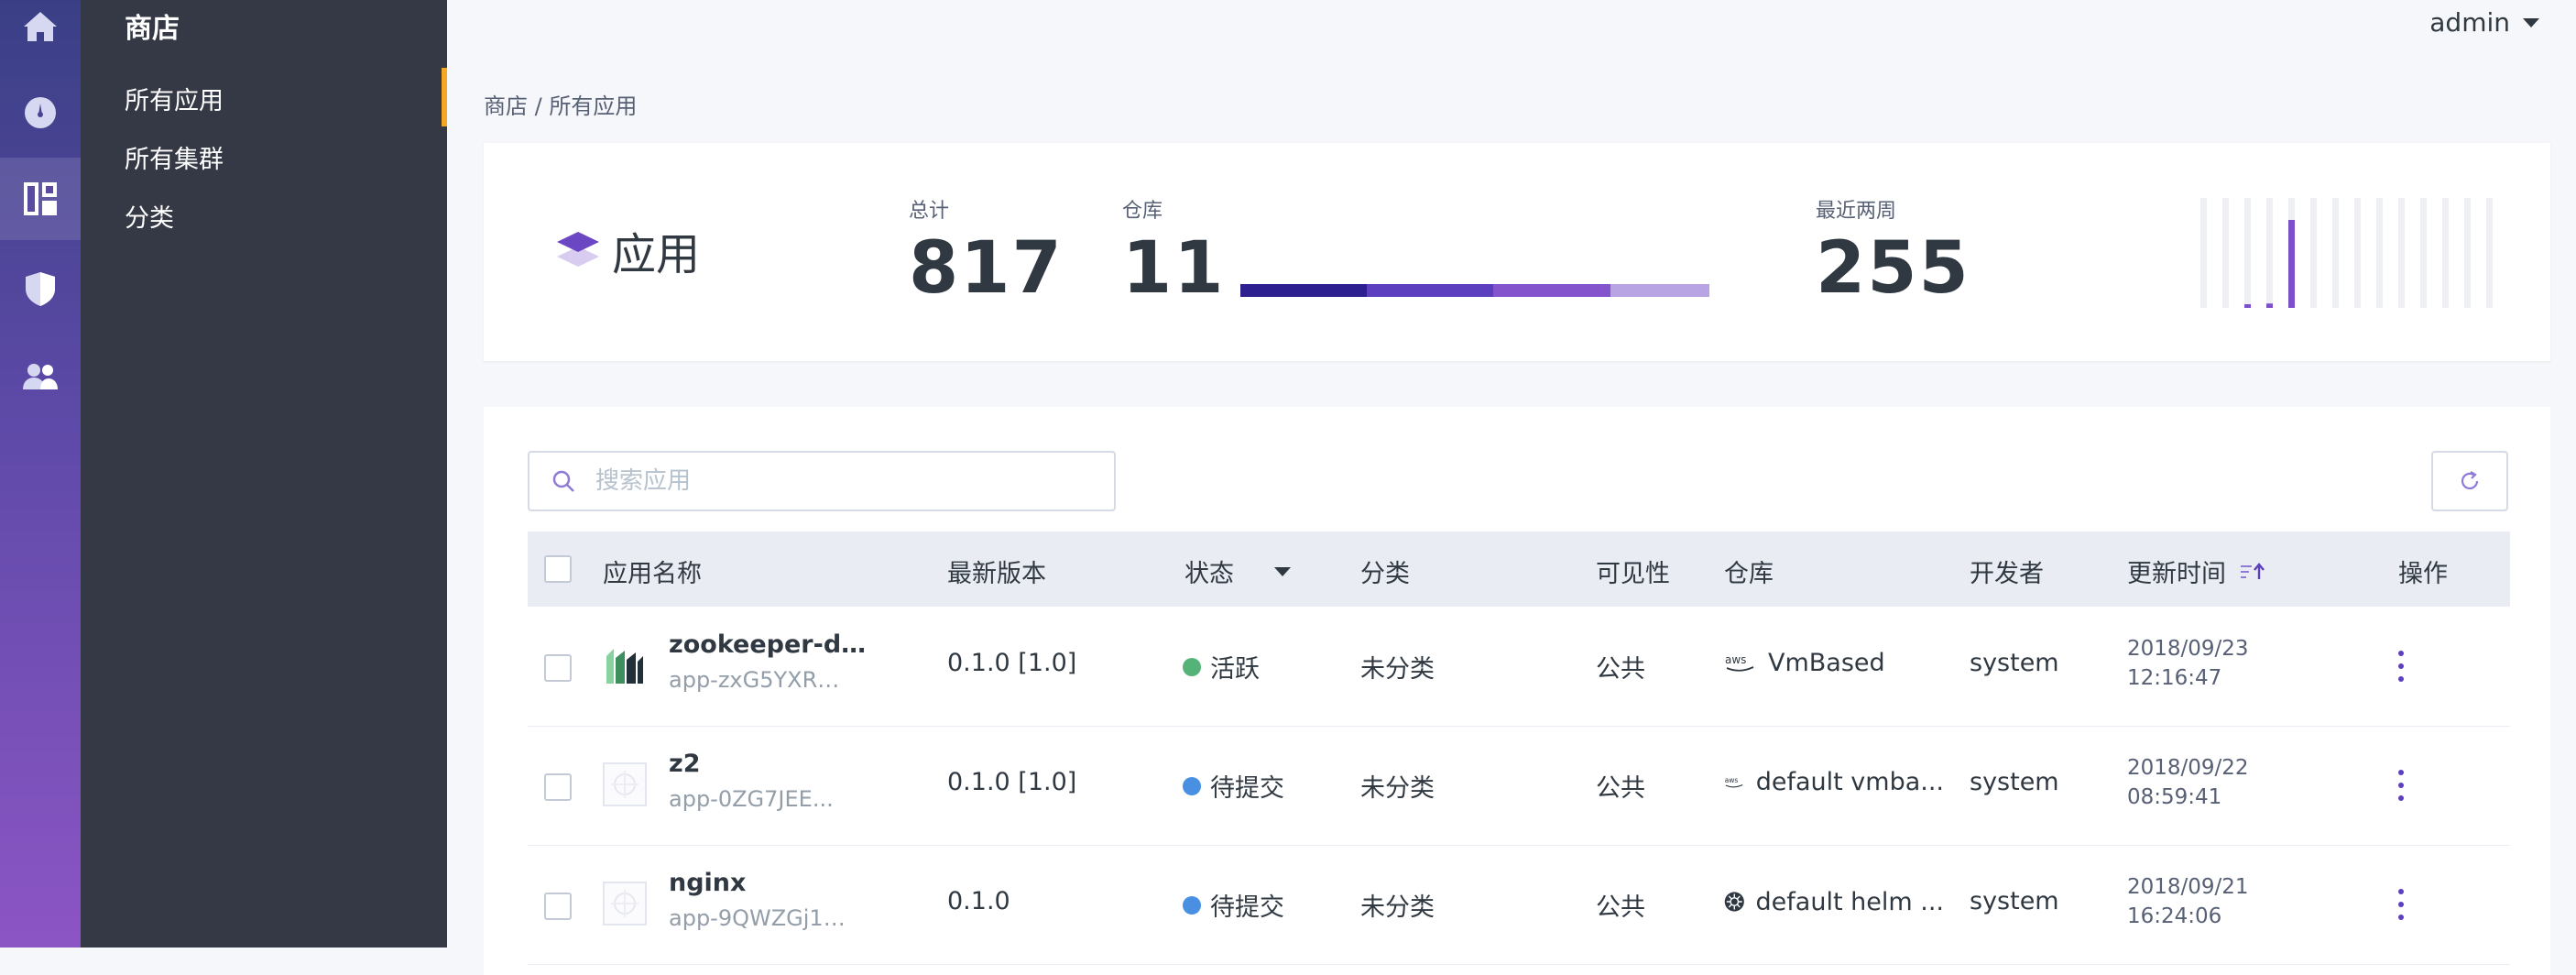 The width and height of the screenshot is (2576, 975). I want to click on stat-repos: 仓库 11, so click(1174, 252).